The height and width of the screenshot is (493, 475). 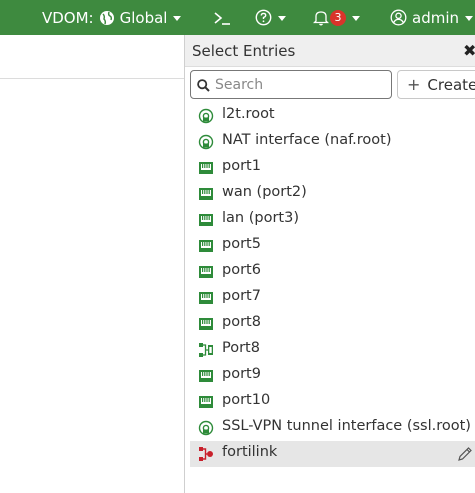 What do you see at coordinates (143, 17) in the screenshot?
I see `vdom-value: Global` at bounding box center [143, 17].